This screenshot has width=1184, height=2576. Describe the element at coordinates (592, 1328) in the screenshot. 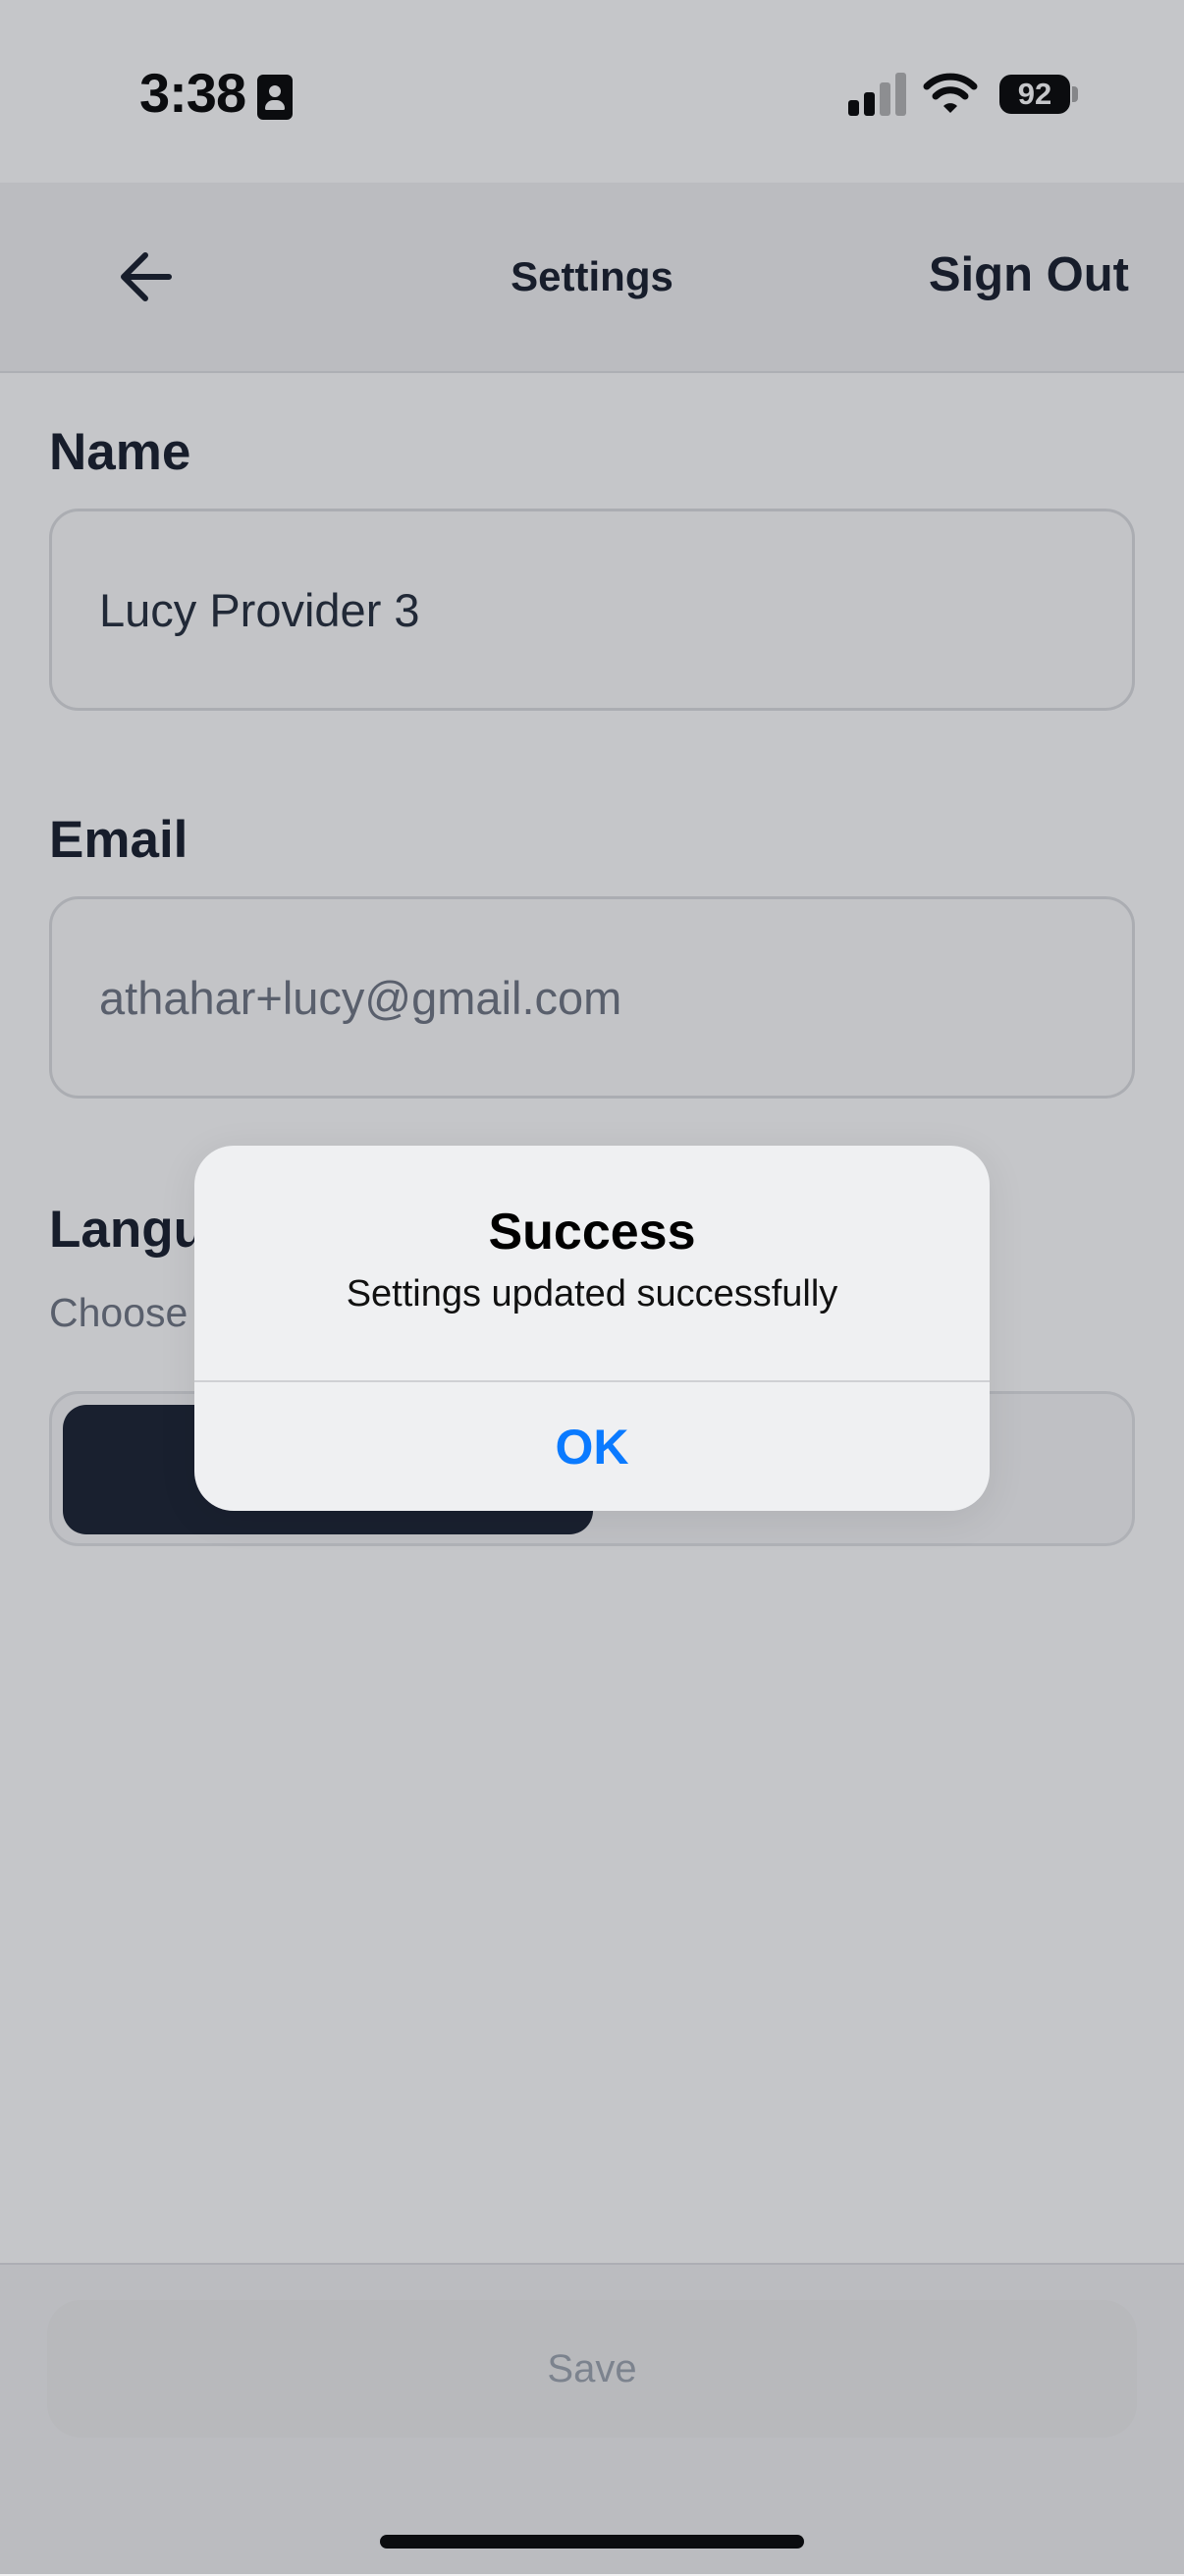

I see `success-alert-dialog: Success Settings updated successfully OK` at that location.